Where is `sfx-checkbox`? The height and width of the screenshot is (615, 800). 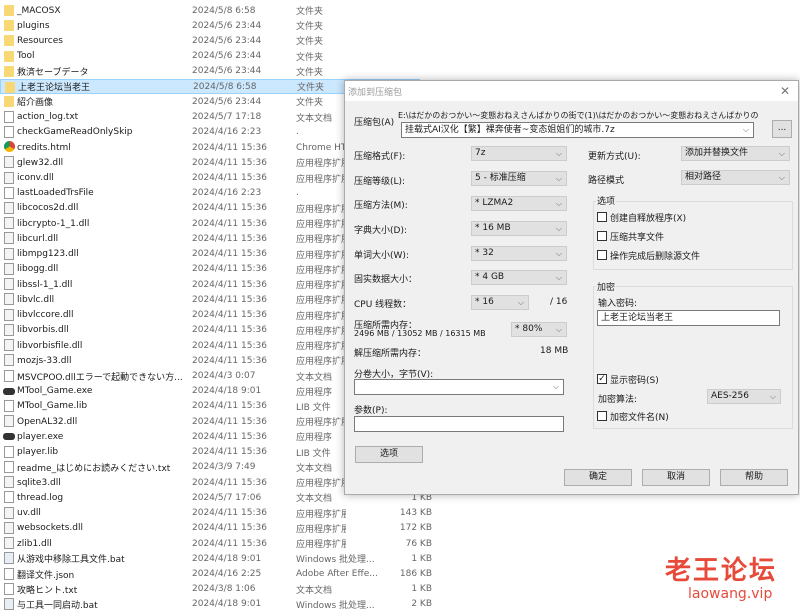
sfx-checkbox is located at coordinates (602, 217).